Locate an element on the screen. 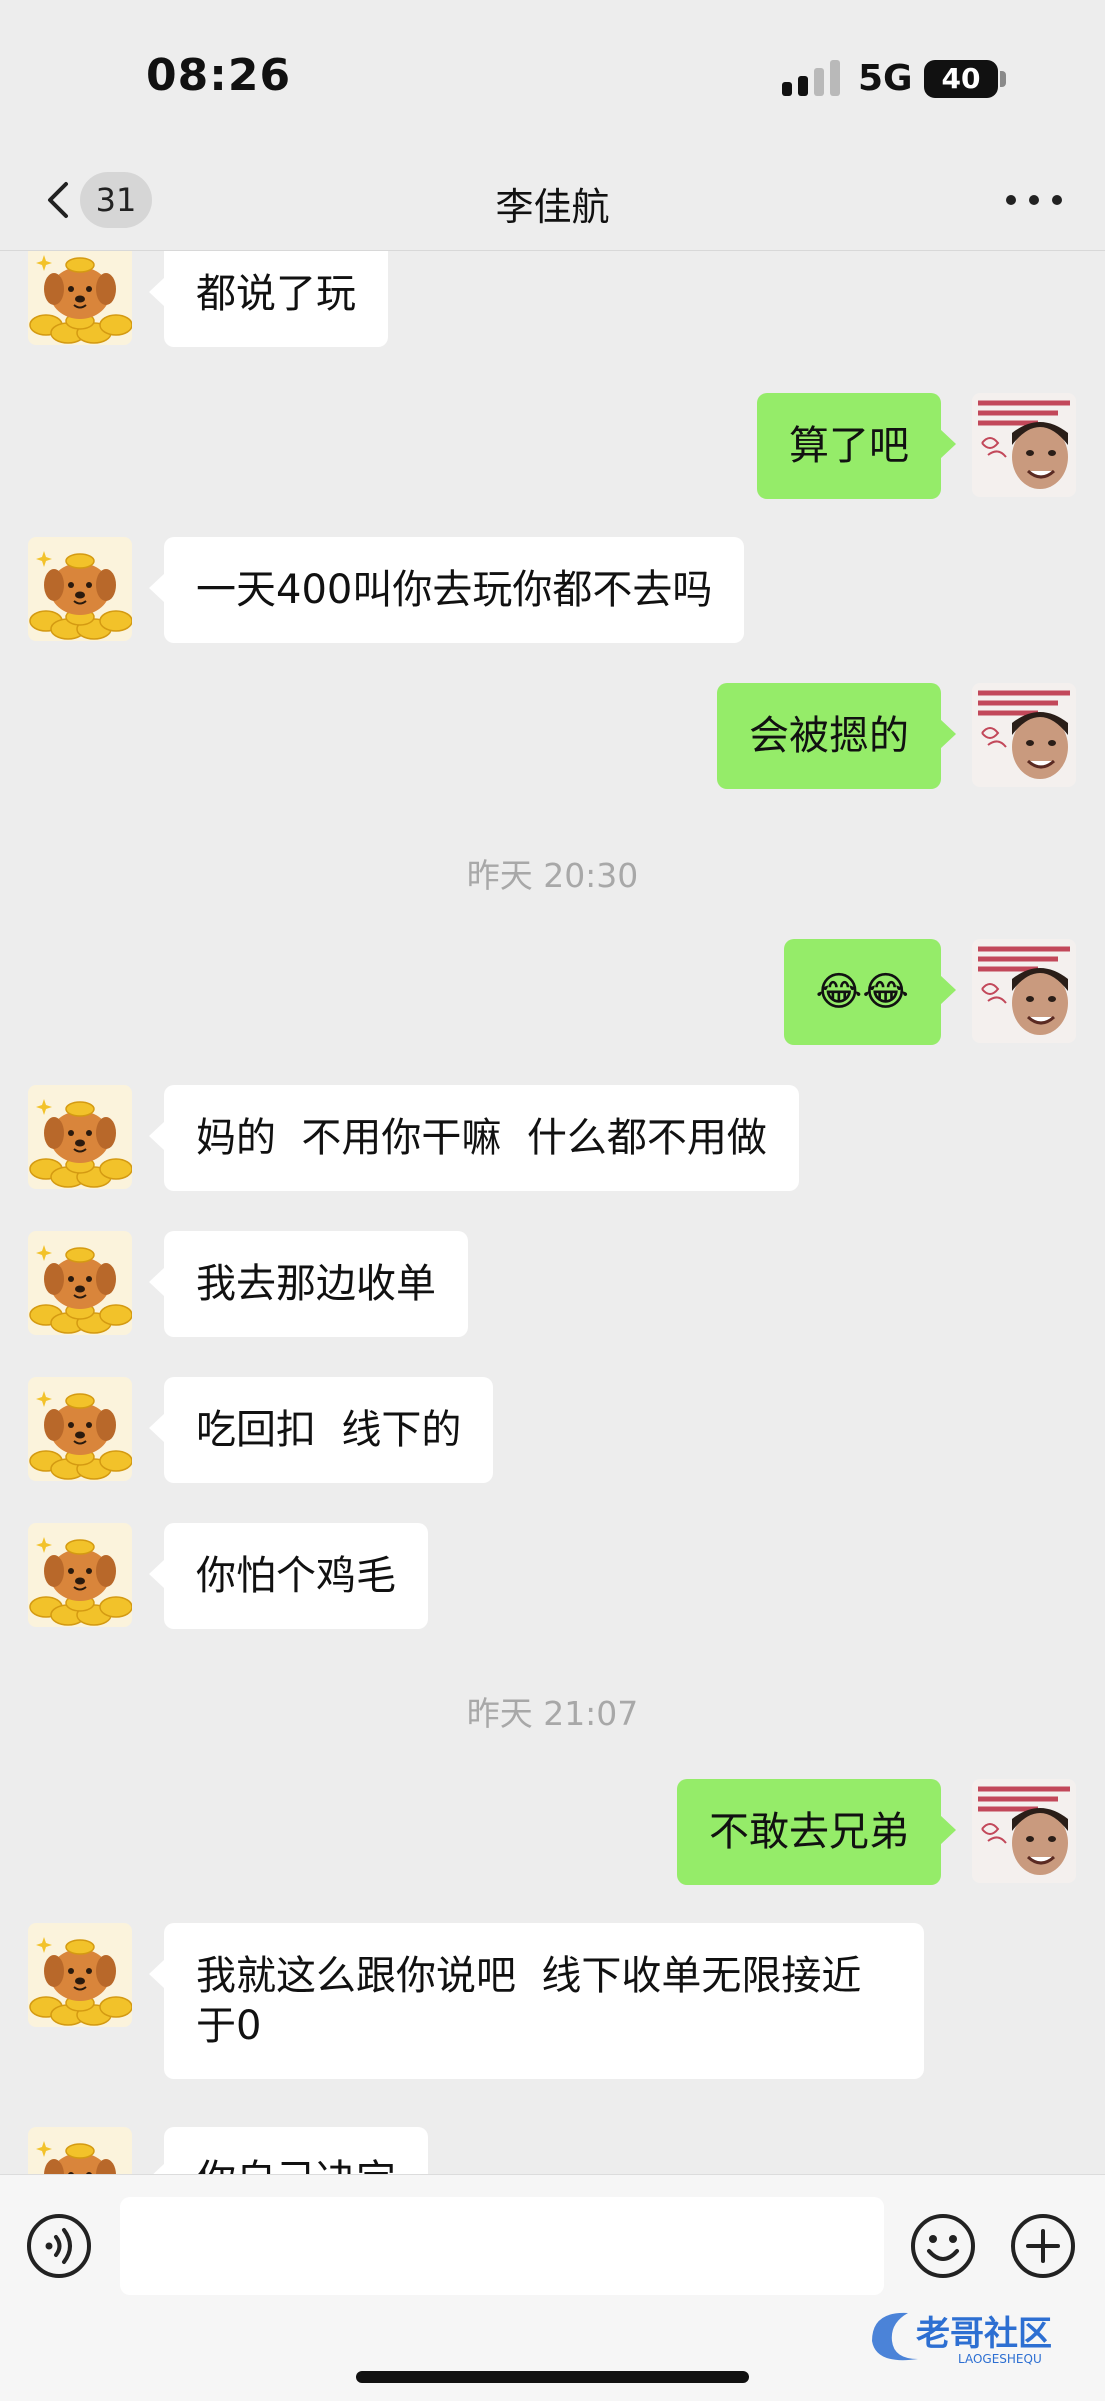 Image resolution: width=1105 pixels, height=2401 pixels. chat-header: 31 李佳航 is located at coordinates (552, 200).